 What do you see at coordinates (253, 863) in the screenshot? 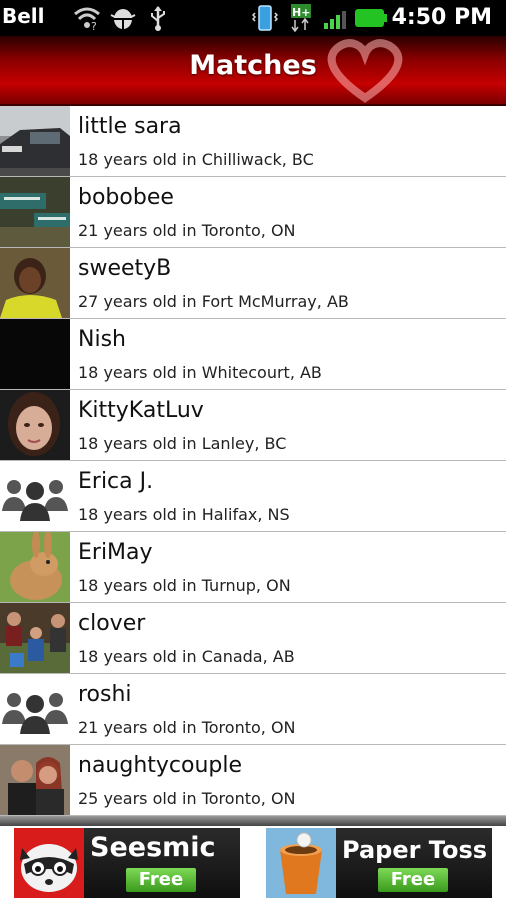
I see `ad-banner: Seesmic Free Paper Toss Free` at bounding box center [253, 863].